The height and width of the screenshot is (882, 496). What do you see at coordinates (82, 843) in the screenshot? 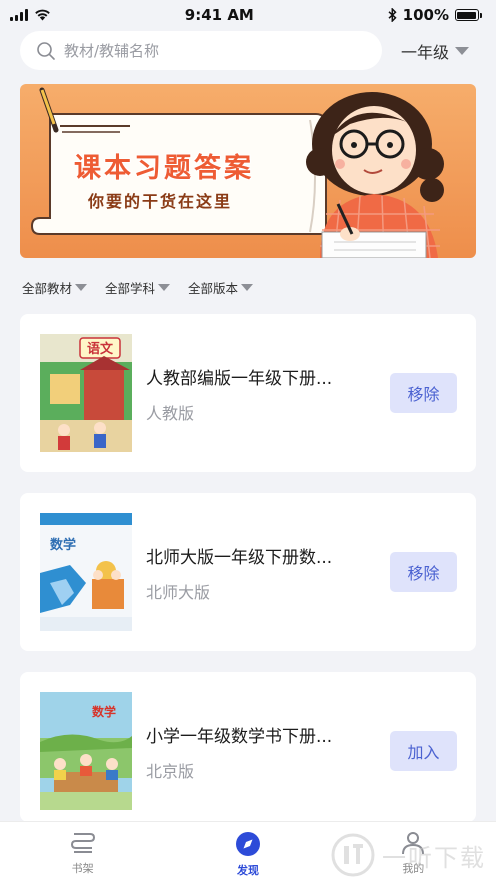
I see `bookshelf-icon` at bounding box center [82, 843].